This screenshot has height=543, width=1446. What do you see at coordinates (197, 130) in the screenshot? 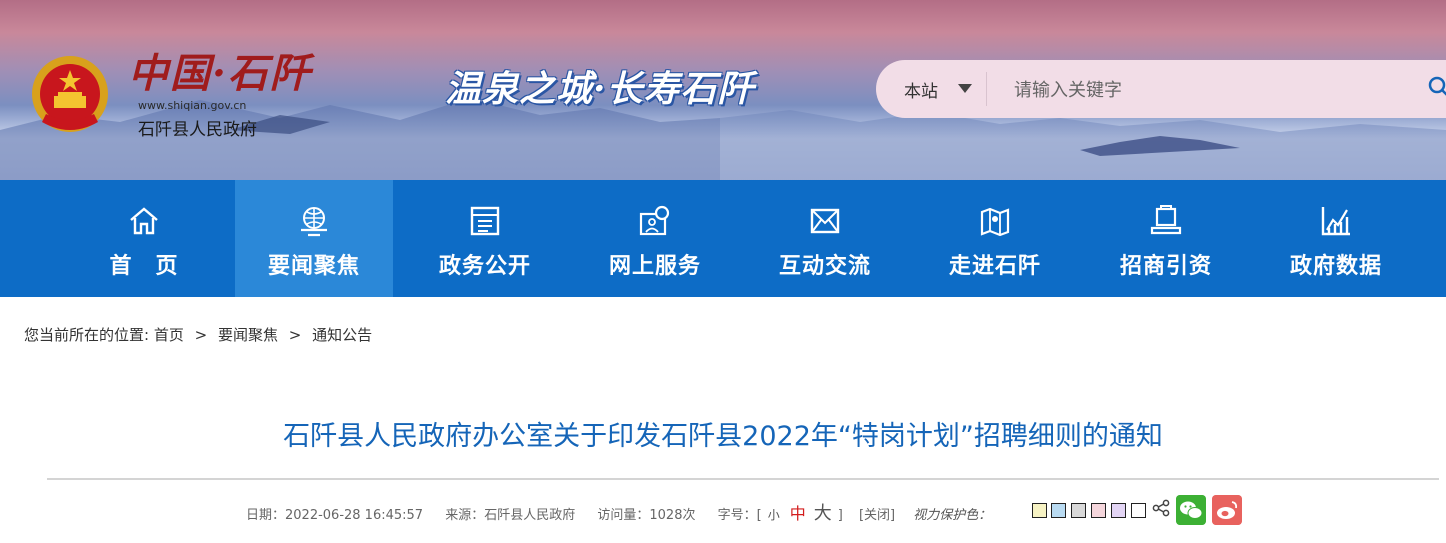
I see `site-name: 石阡县人民政府` at bounding box center [197, 130].